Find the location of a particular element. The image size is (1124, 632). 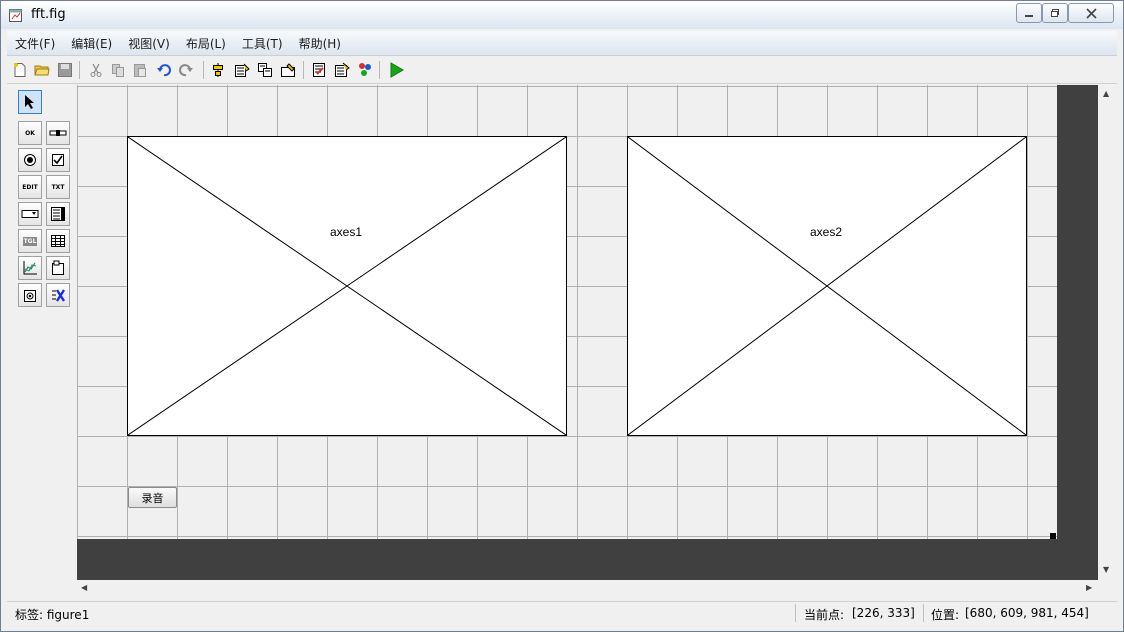

button-group-icon is located at coordinates (30, 295).